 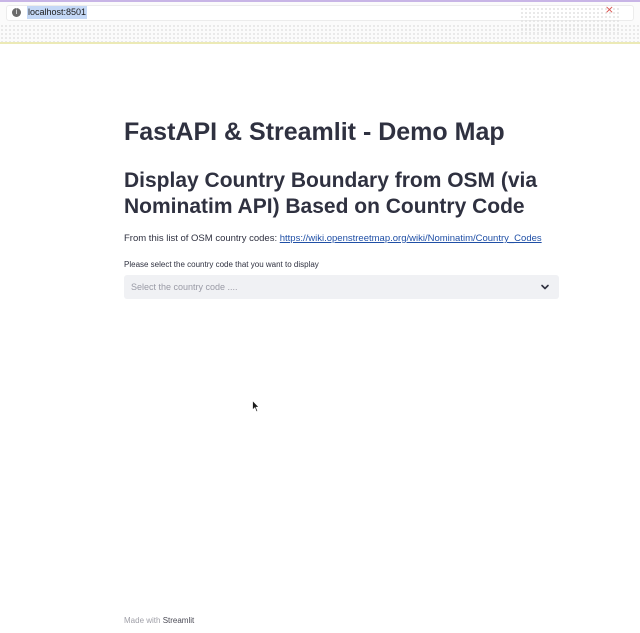 I want to click on page-title: FastAPI & Streamlit - Demo Map, so click(x=314, y=132).